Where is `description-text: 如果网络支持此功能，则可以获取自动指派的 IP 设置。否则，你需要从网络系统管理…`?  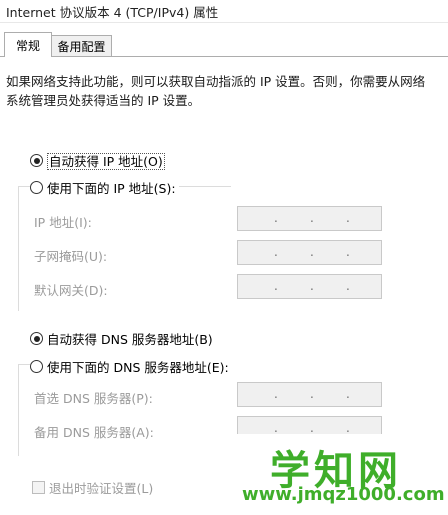 description-text: 如果网络支持此功能，则可以获取自动指派的 IP 设置。否则，你需要从网络系统管理… is located at coordinates (216, 91).